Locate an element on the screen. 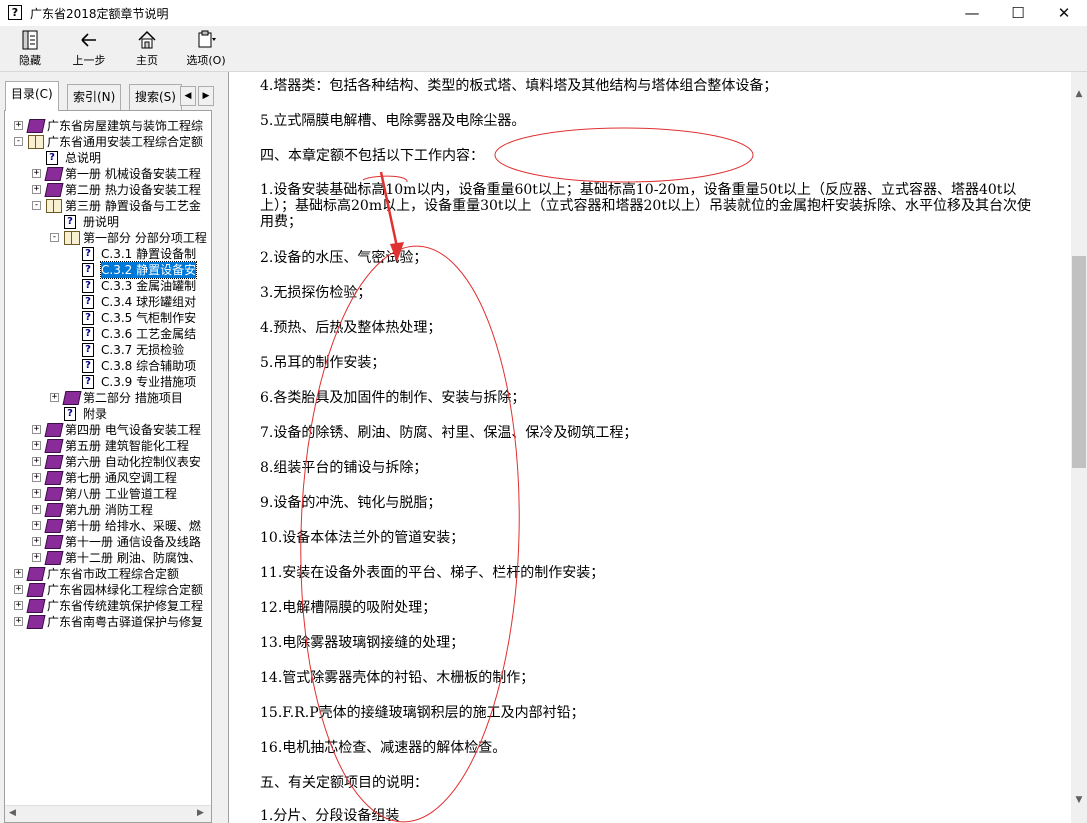 This screenshot has width=1087, height=823. hide-button: 隐藏 is located at coordinates (30, 49).